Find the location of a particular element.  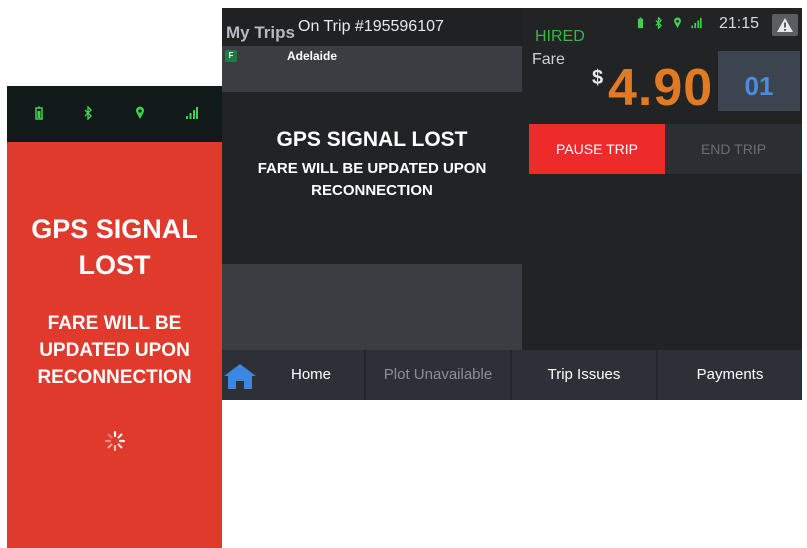

fare-tile: 01 is located at coordinates (759, 81).